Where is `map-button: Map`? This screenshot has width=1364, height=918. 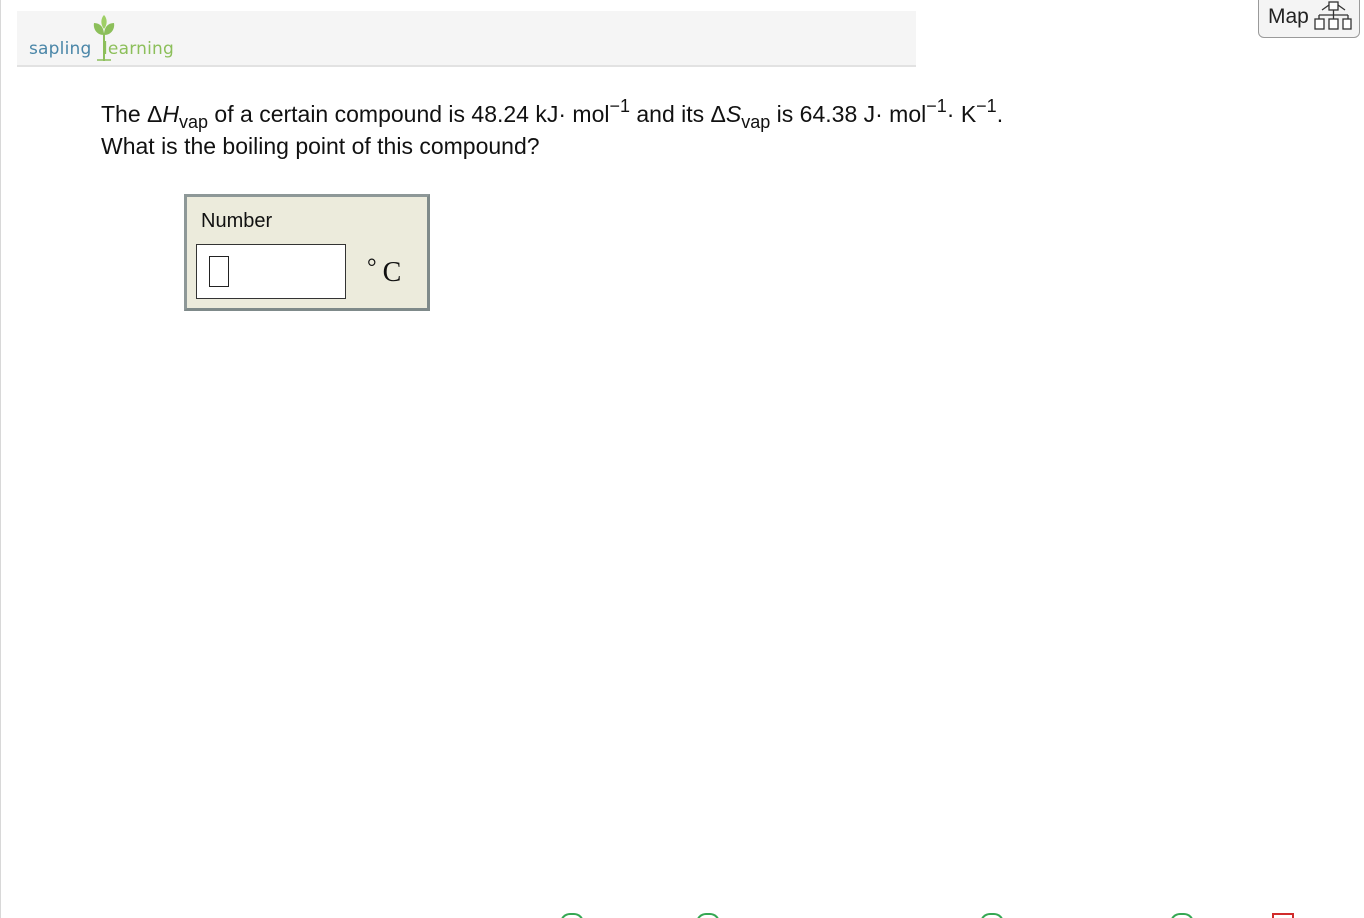
map-button: Map is located at coordinates (1309, 19).